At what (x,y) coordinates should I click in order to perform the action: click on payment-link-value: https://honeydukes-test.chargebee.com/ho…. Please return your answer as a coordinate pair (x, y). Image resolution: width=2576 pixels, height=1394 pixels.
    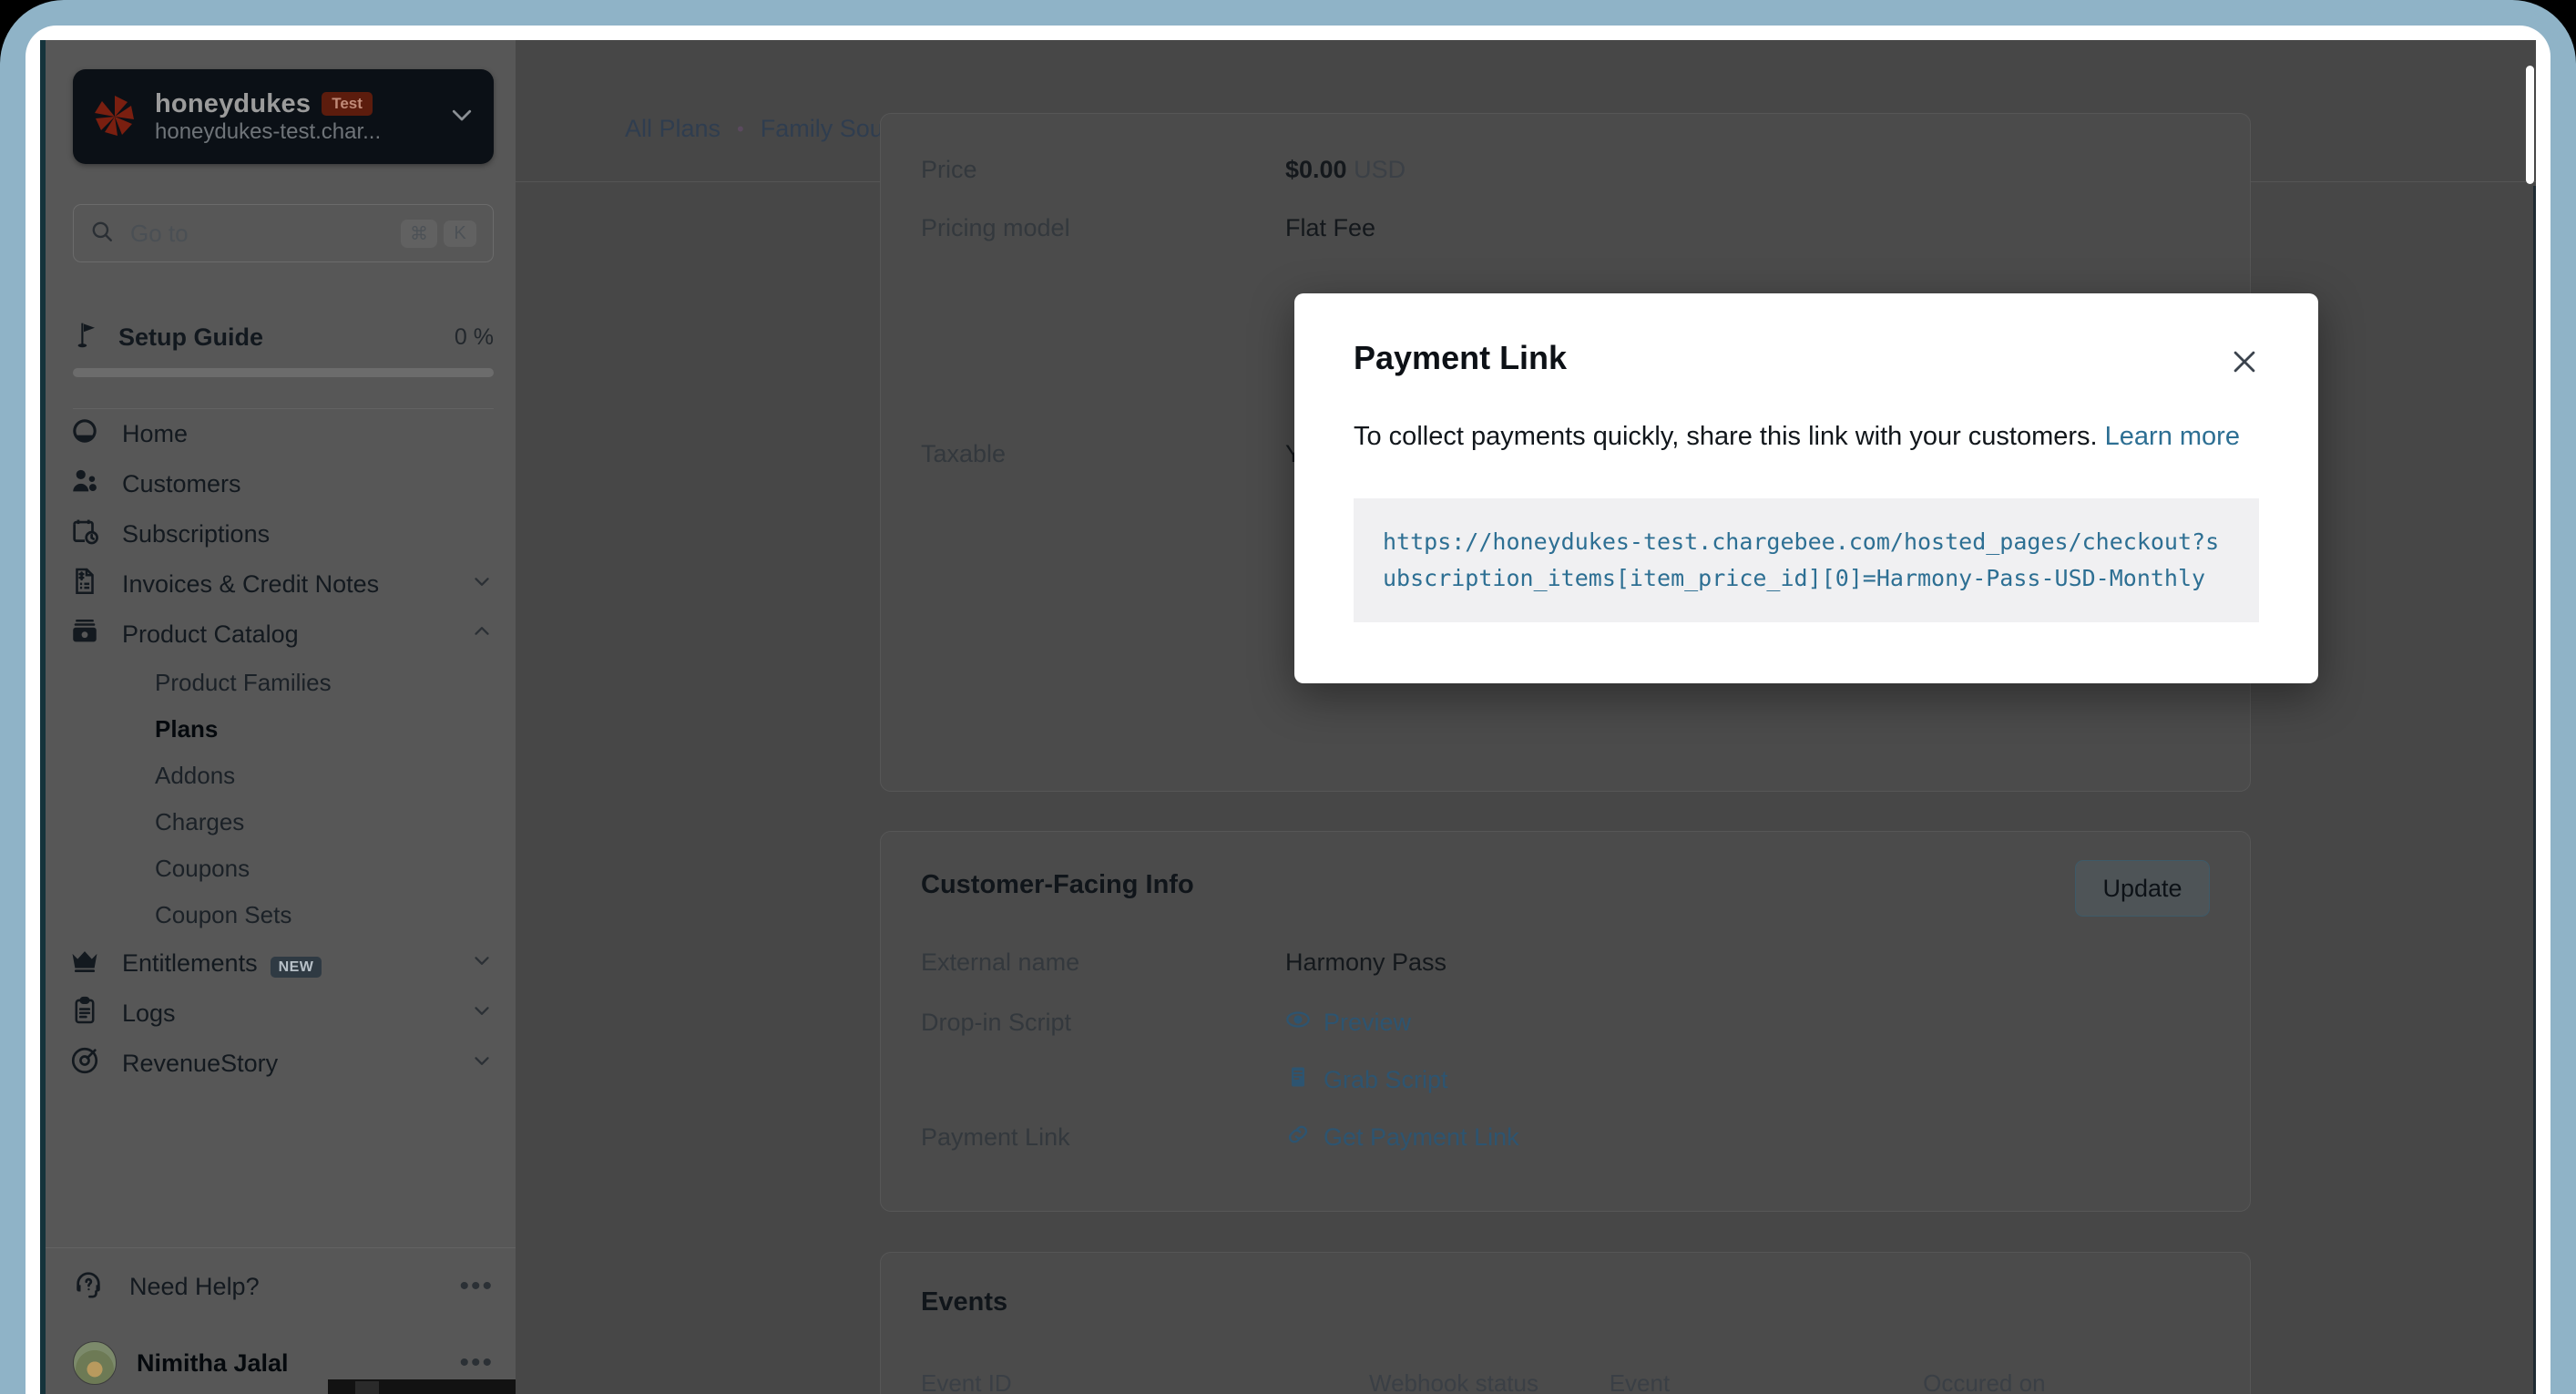
    Looking at the image, I should click on (1806, 560).